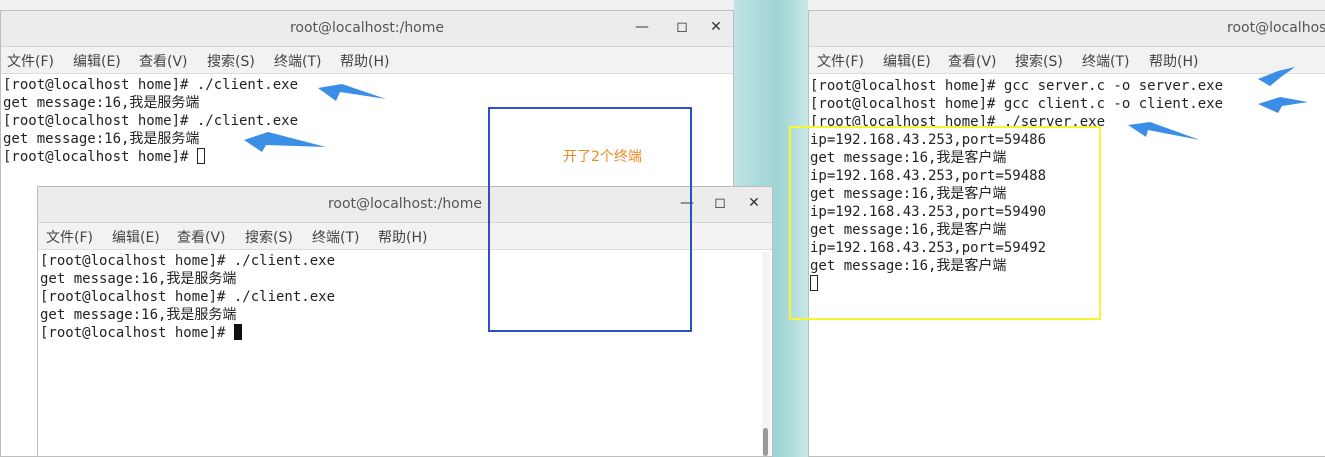 The image size is (1325, 457). What do you see at coordinates (662, 5) in the screenshot?
I see `top-panel-strip` at bounding box center [662, 5].